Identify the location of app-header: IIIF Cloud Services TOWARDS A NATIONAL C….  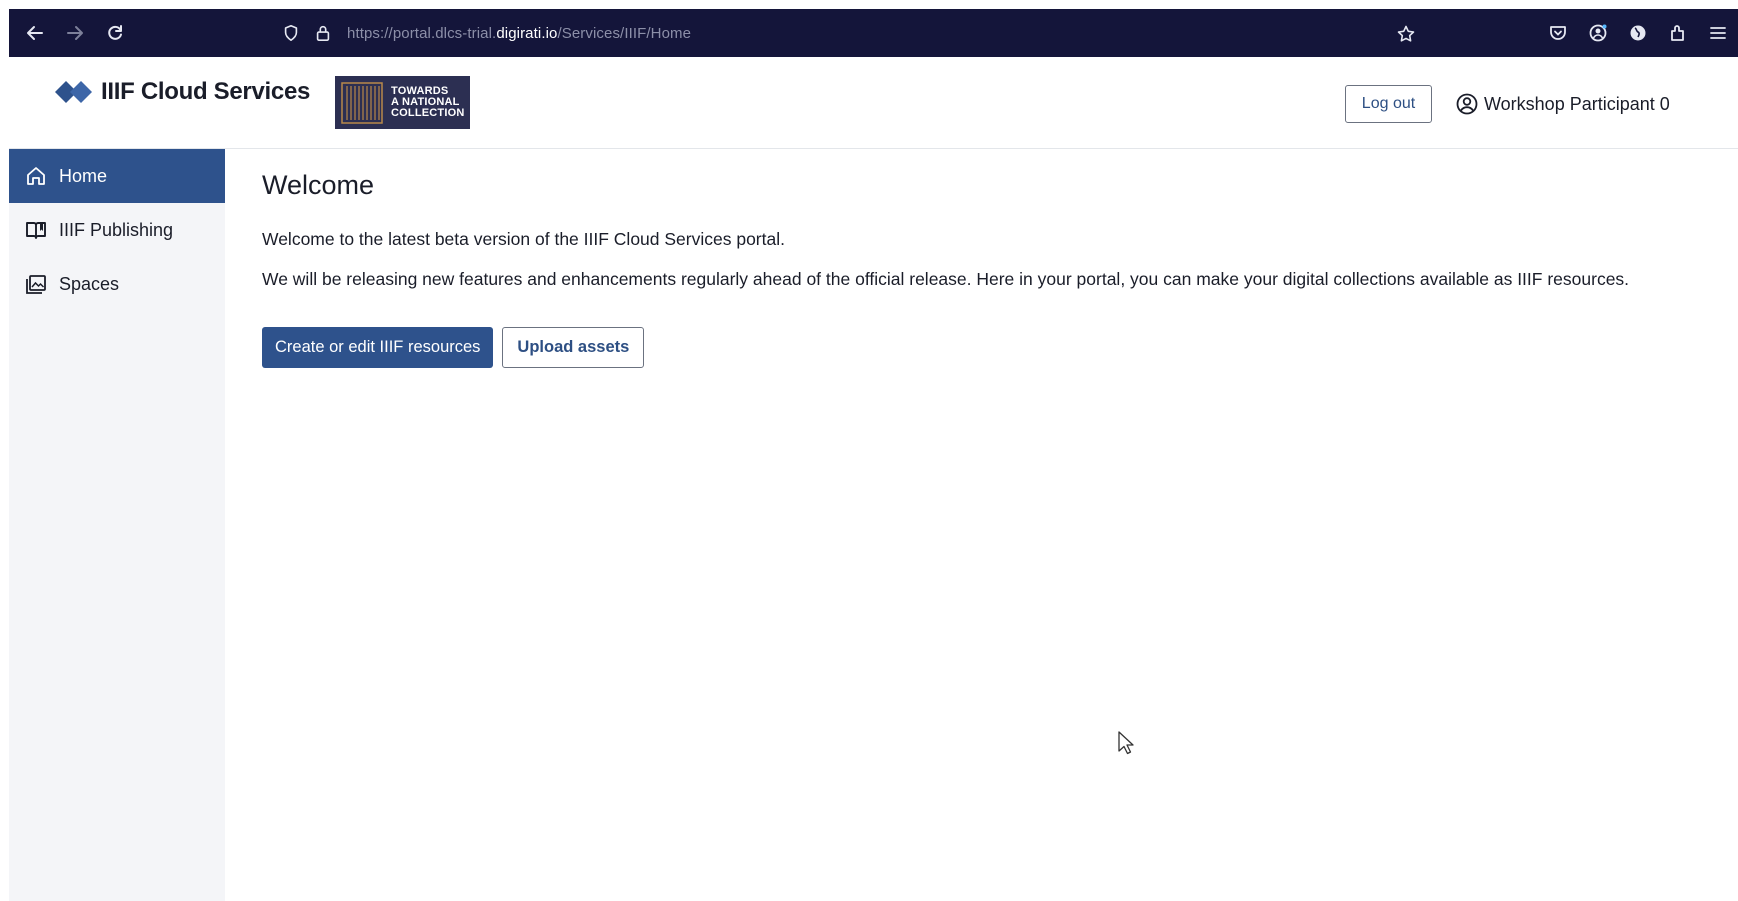
(873, 103).